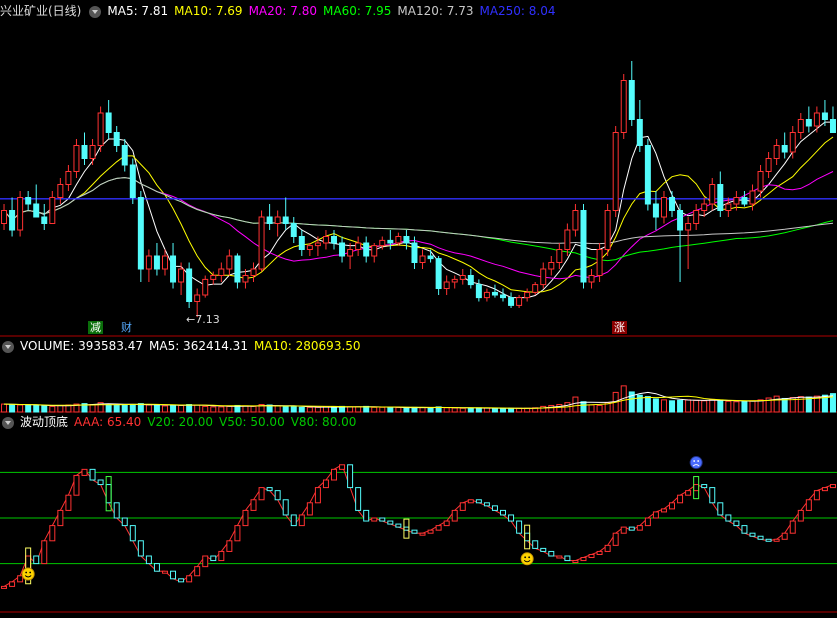 Image resolution: width=837 pixels, height=618 pixels. What do you see at coordinates (357, 11) in the screenshot?
I see `ma60-label: MA60: 7.95` at bounding box center [357, 11].